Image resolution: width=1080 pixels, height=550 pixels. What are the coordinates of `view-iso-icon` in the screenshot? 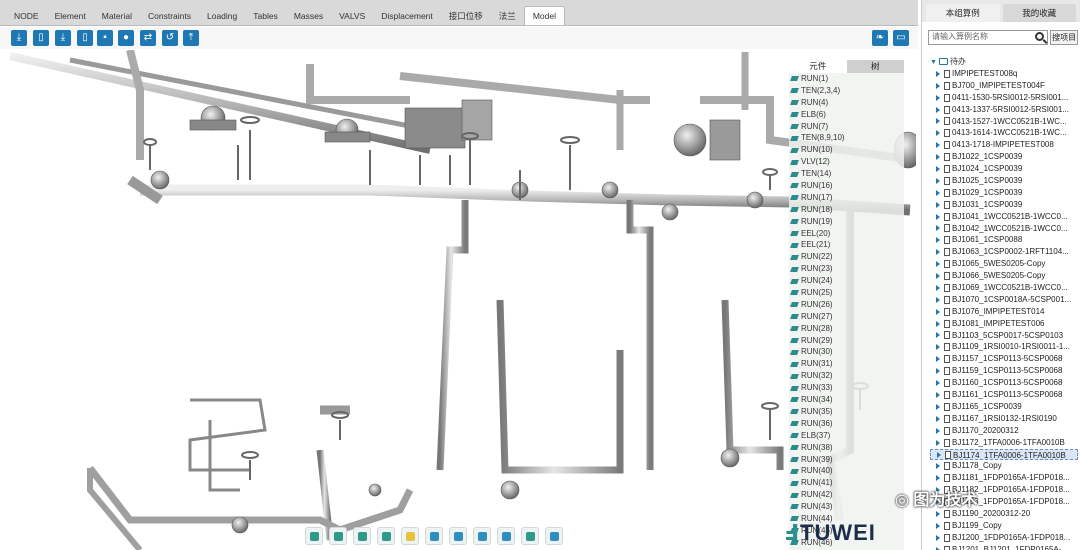 It's located at (386, 536).